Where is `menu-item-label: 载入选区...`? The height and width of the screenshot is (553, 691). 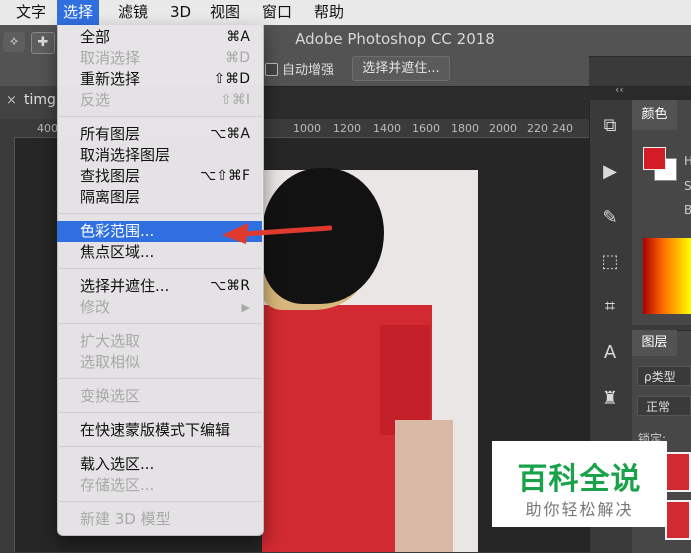 menu-item-label: 载入选区... is located at coordinates (117, 464).